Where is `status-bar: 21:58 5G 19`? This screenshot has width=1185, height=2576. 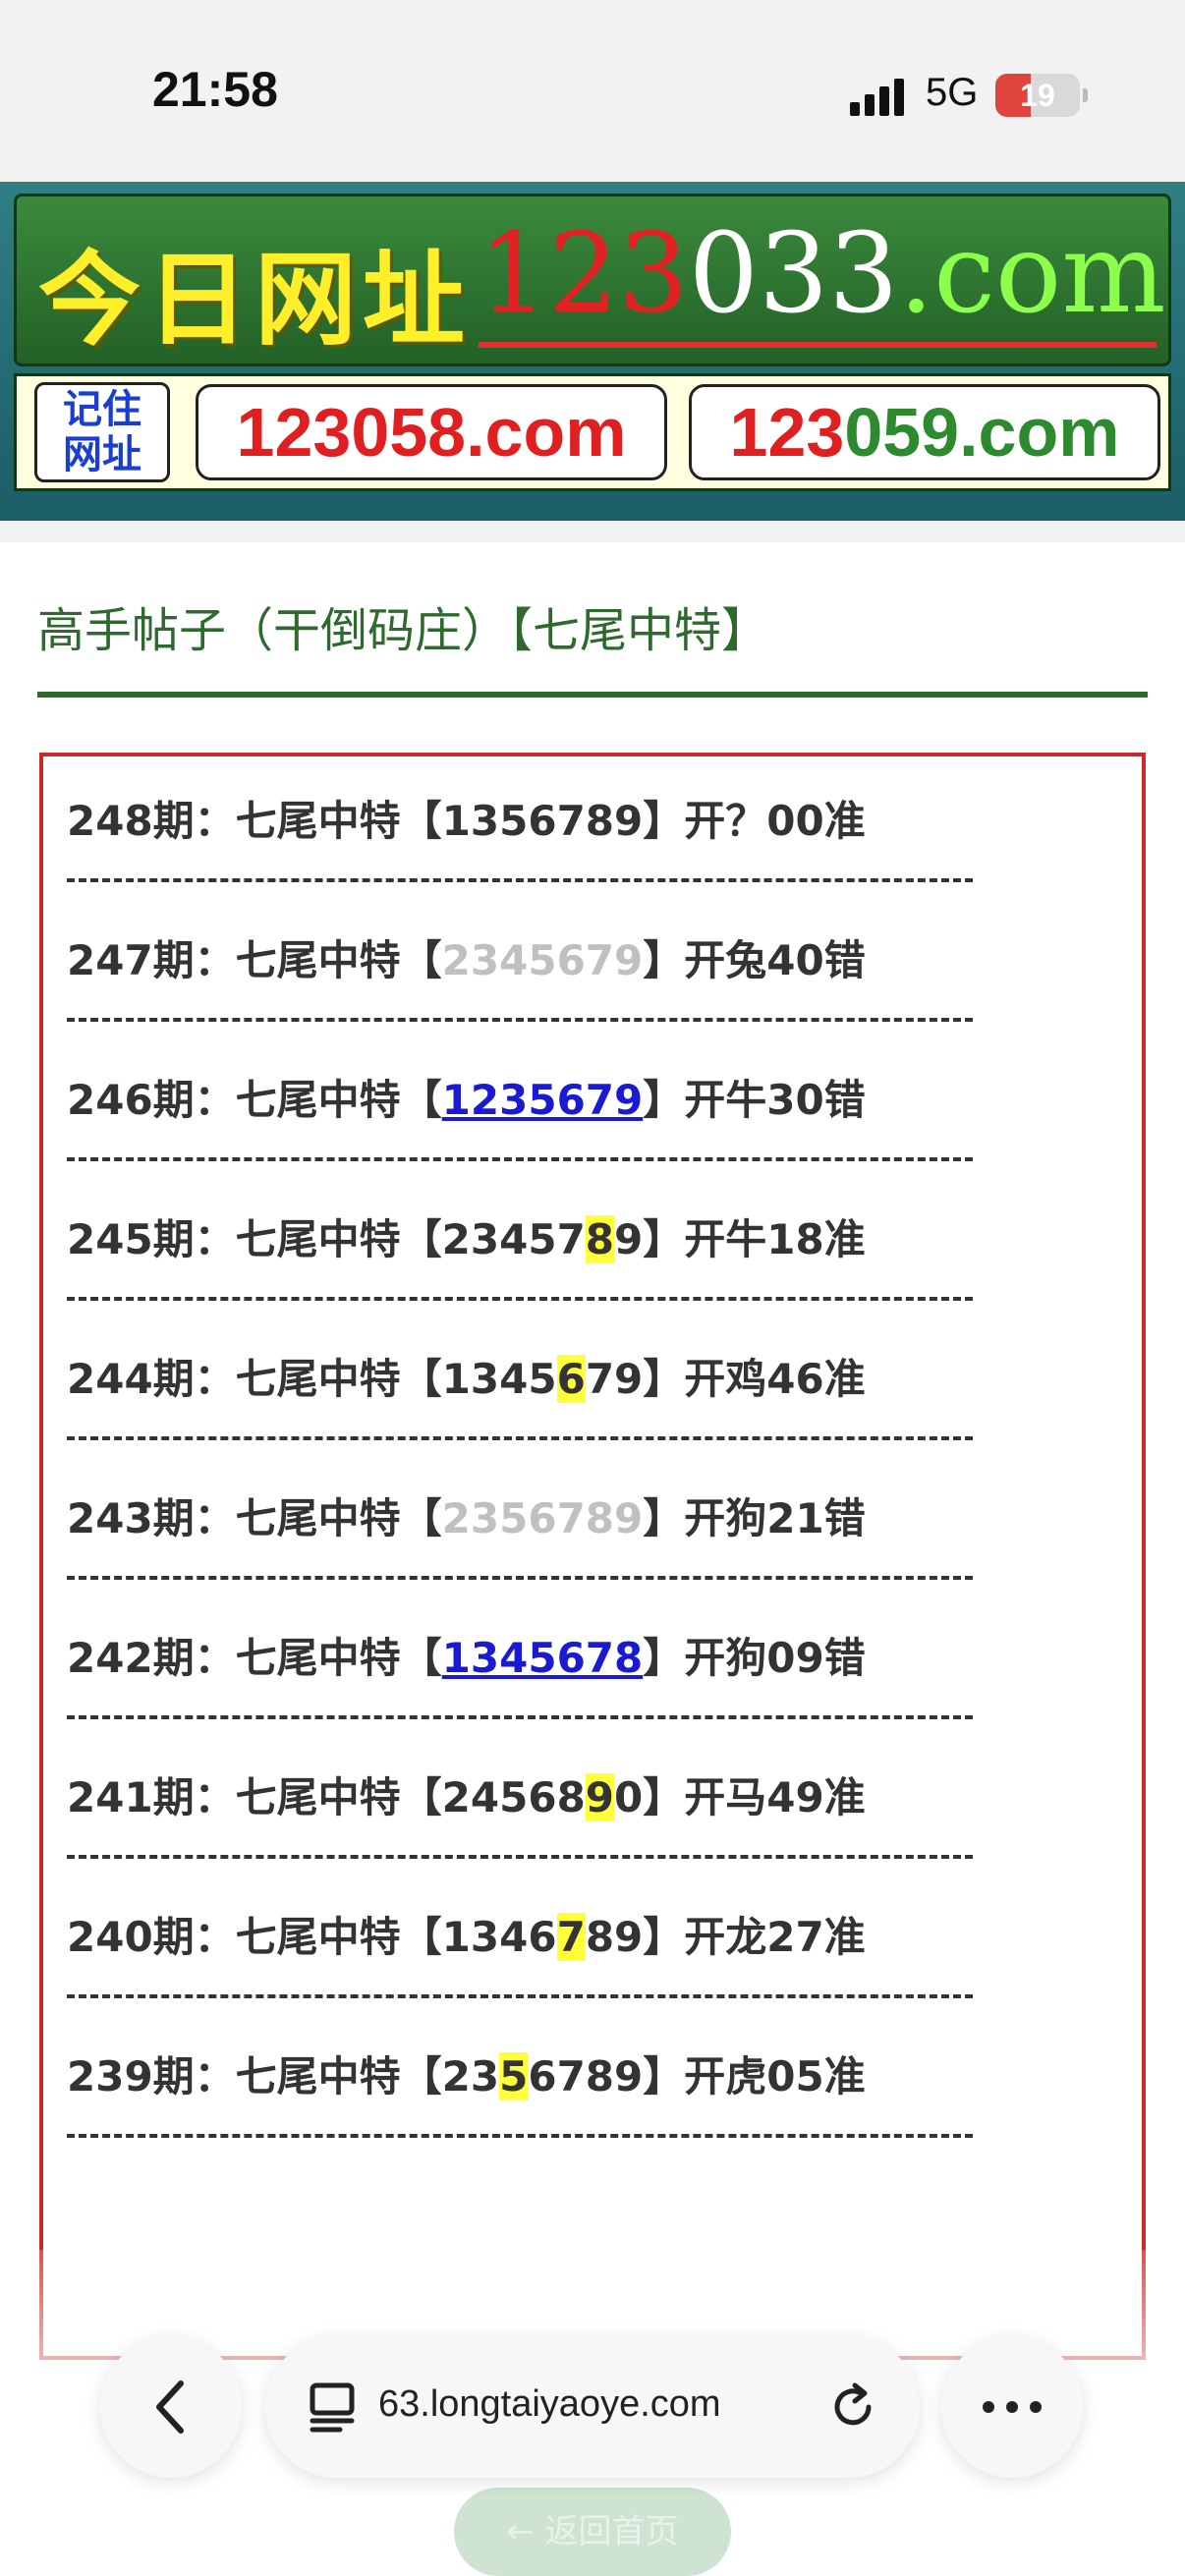
status-bar: 21:58 5G 19 is located at coordinates (592, 91).